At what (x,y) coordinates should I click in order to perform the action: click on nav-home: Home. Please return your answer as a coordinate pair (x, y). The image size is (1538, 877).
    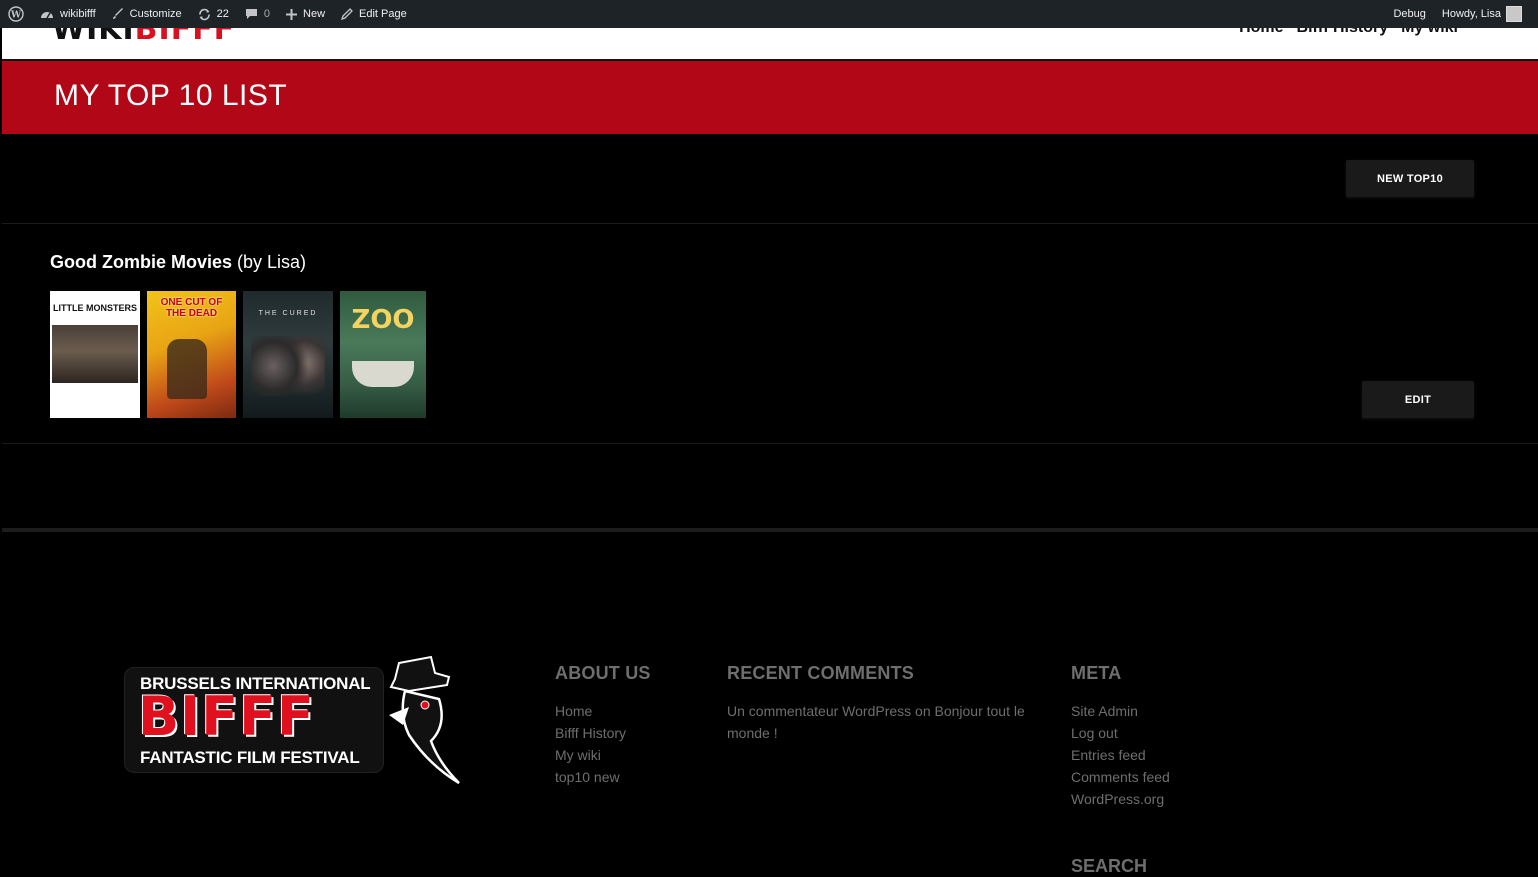
    Looking at the image, I should click on (1261, 32).